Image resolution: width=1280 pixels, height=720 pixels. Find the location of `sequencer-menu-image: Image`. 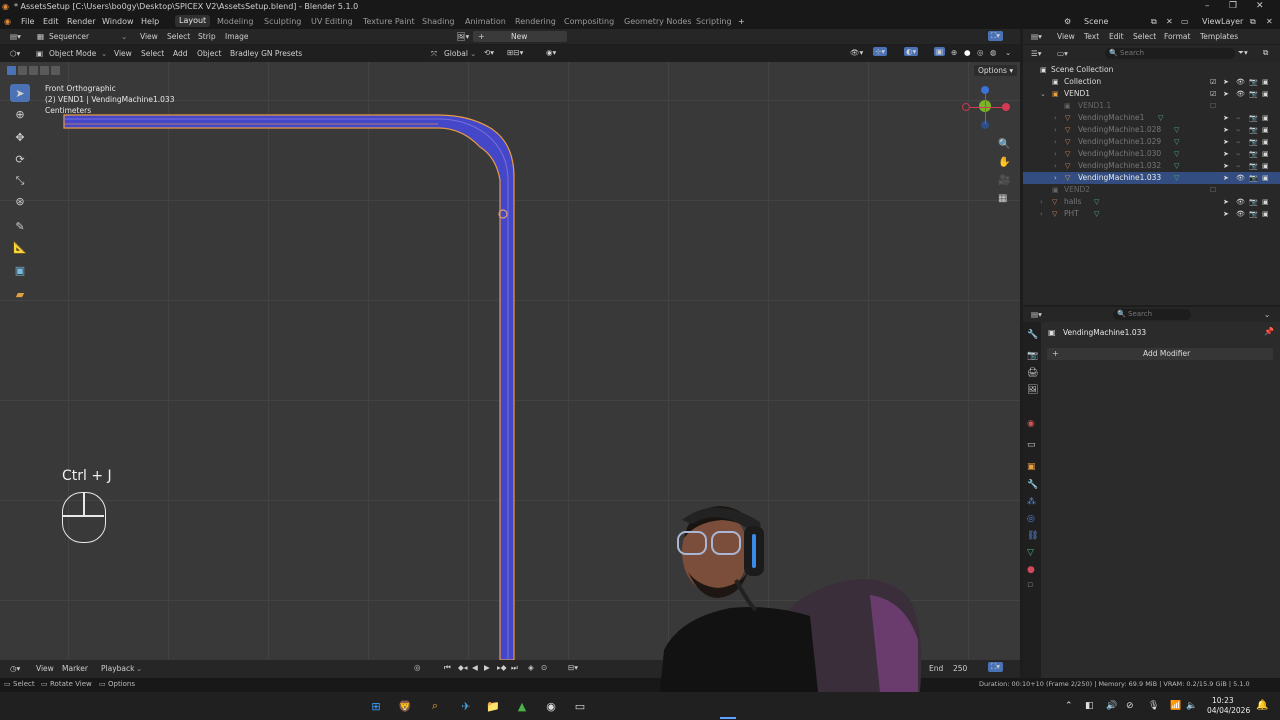

sequencer-menu-image: Image is located at coordinates (237, 36).